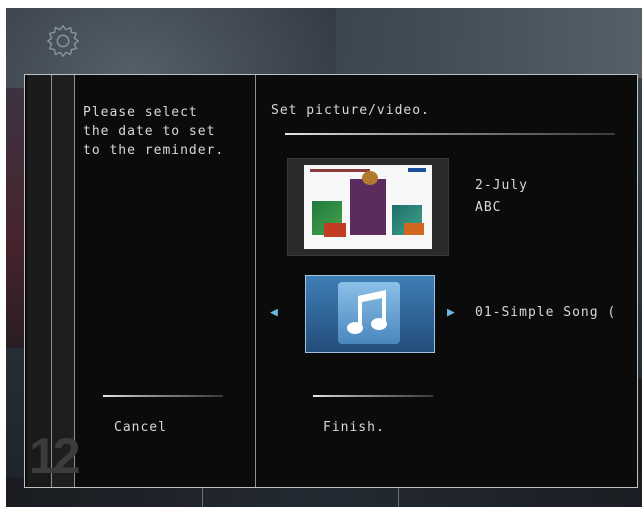 The image size is (643, 507). What do you see at coordinates (450, 134) in the screenshot?
I see `title-separator` at bounding box center [450, 134].